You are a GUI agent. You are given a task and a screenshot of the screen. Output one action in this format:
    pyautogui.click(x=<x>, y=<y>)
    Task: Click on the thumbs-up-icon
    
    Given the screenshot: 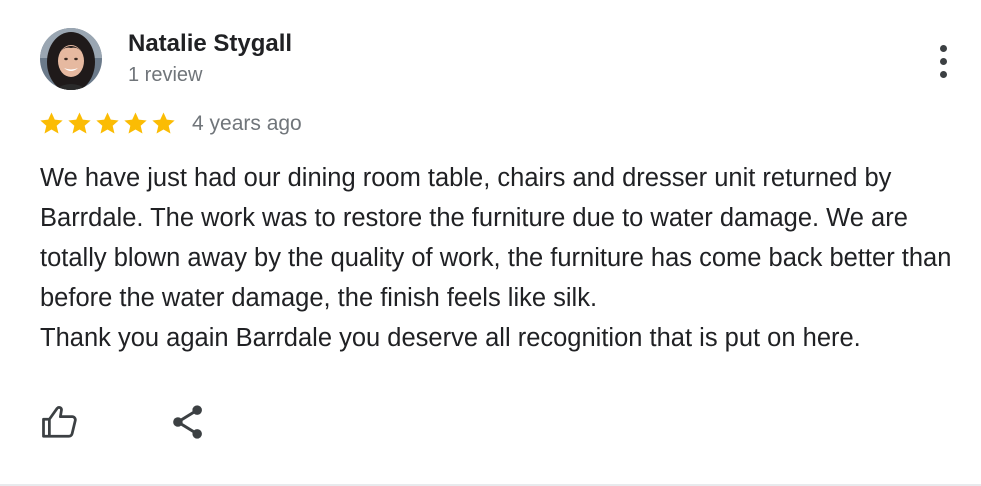 What is the action you would take?
    pyautogui.click(x=59, y=422)
    